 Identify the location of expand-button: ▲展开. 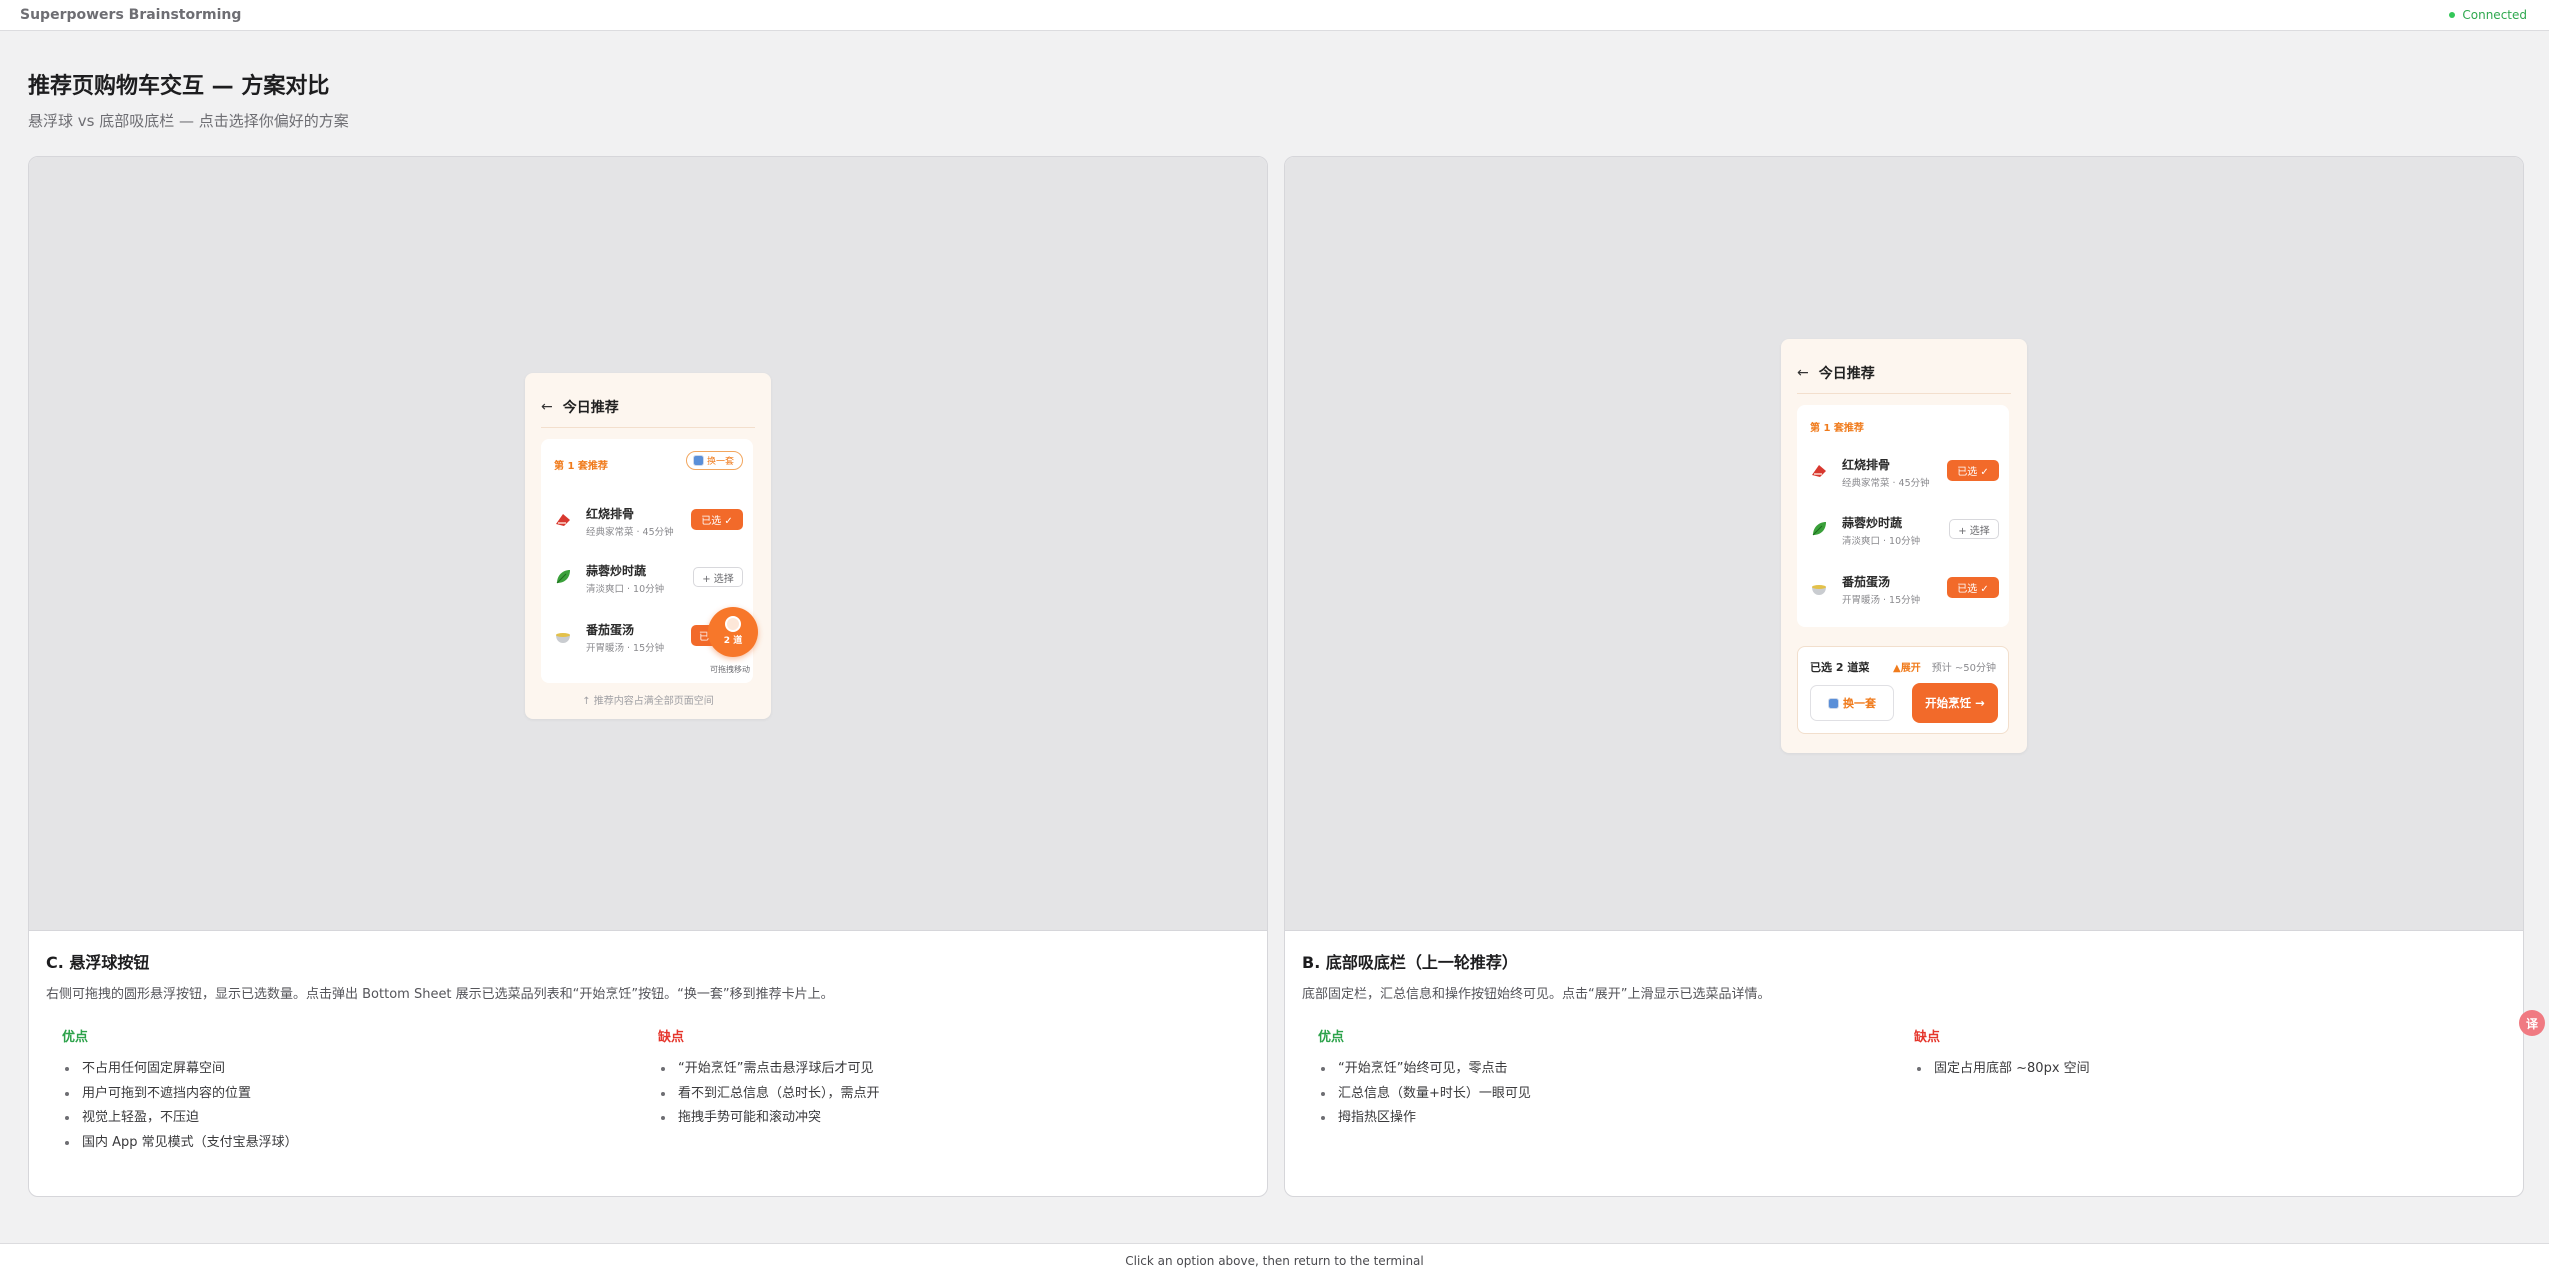
(1907, 666).